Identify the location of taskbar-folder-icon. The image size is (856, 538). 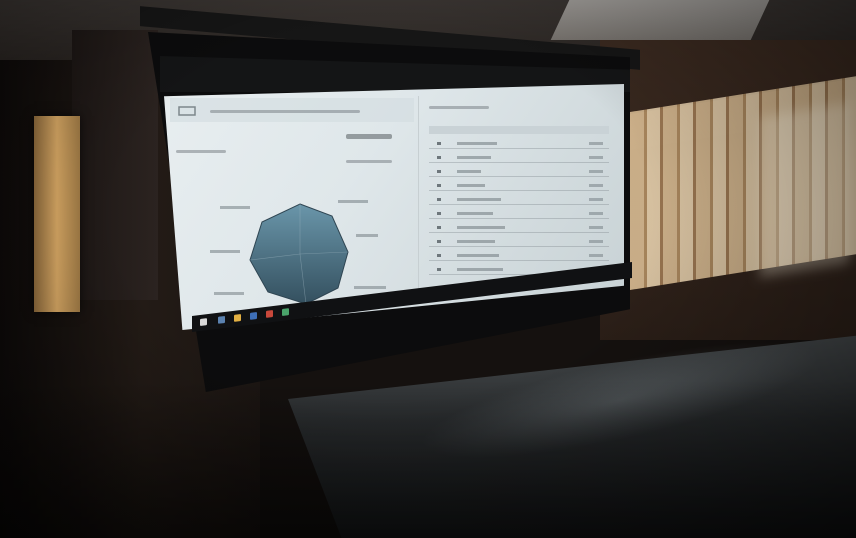
(237, 317).